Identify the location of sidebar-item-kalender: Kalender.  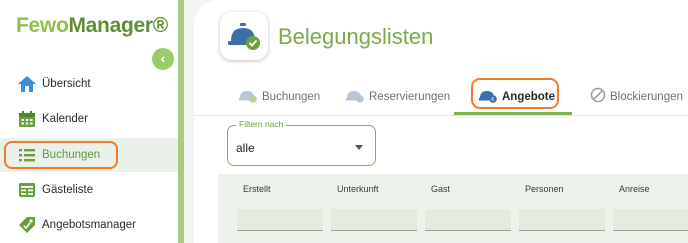
(89, 119).